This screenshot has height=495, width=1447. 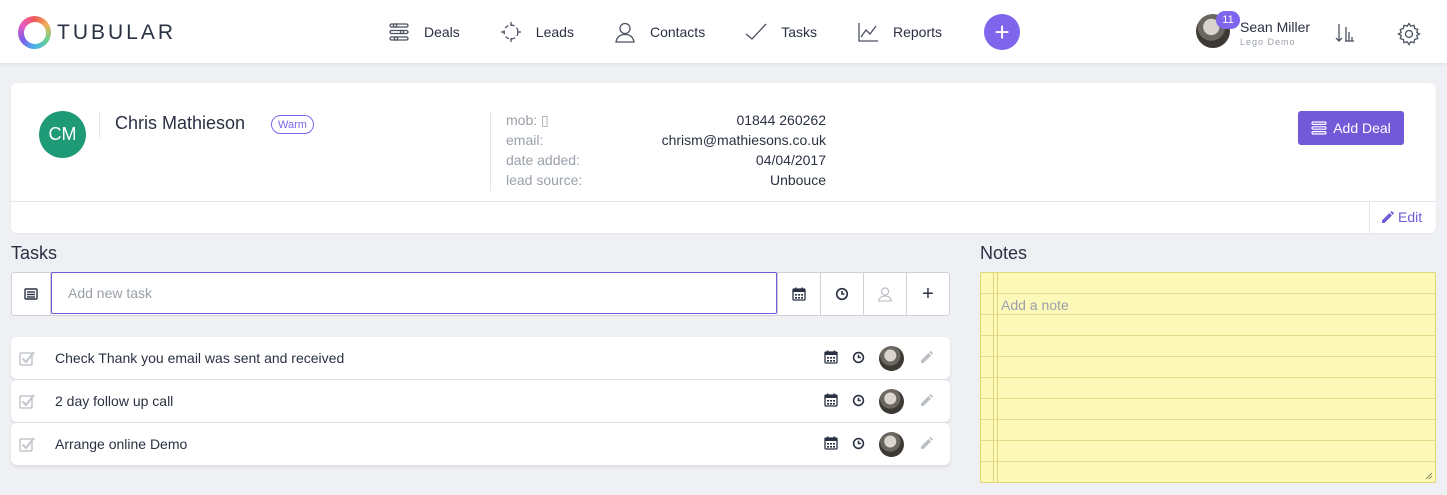 I want to click on logo-ring-icon, so click(x=34, y=32).